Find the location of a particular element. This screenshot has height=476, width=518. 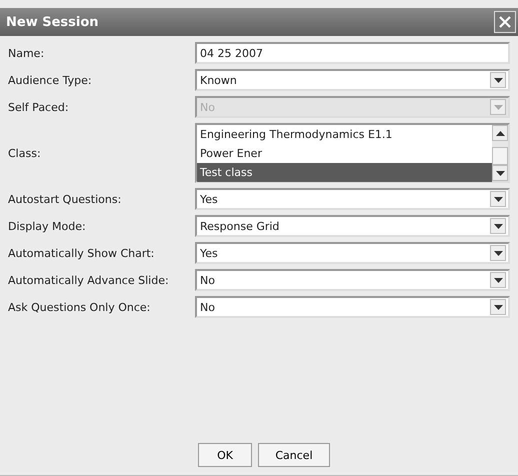

field-label: Name: is located at coordinates (27, 53).